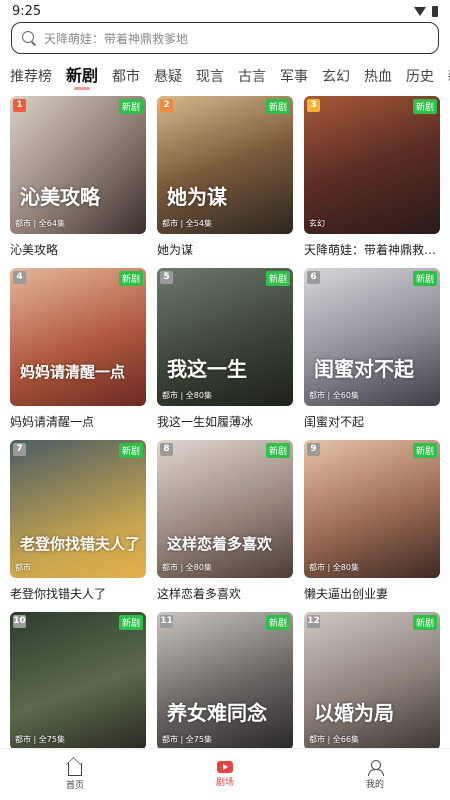 This screenshot has width=450, height=800. What do you see at coordinates (19, 621) in the screenshot?
I see `rank-badge: 10` at bounding box center [19, 621].